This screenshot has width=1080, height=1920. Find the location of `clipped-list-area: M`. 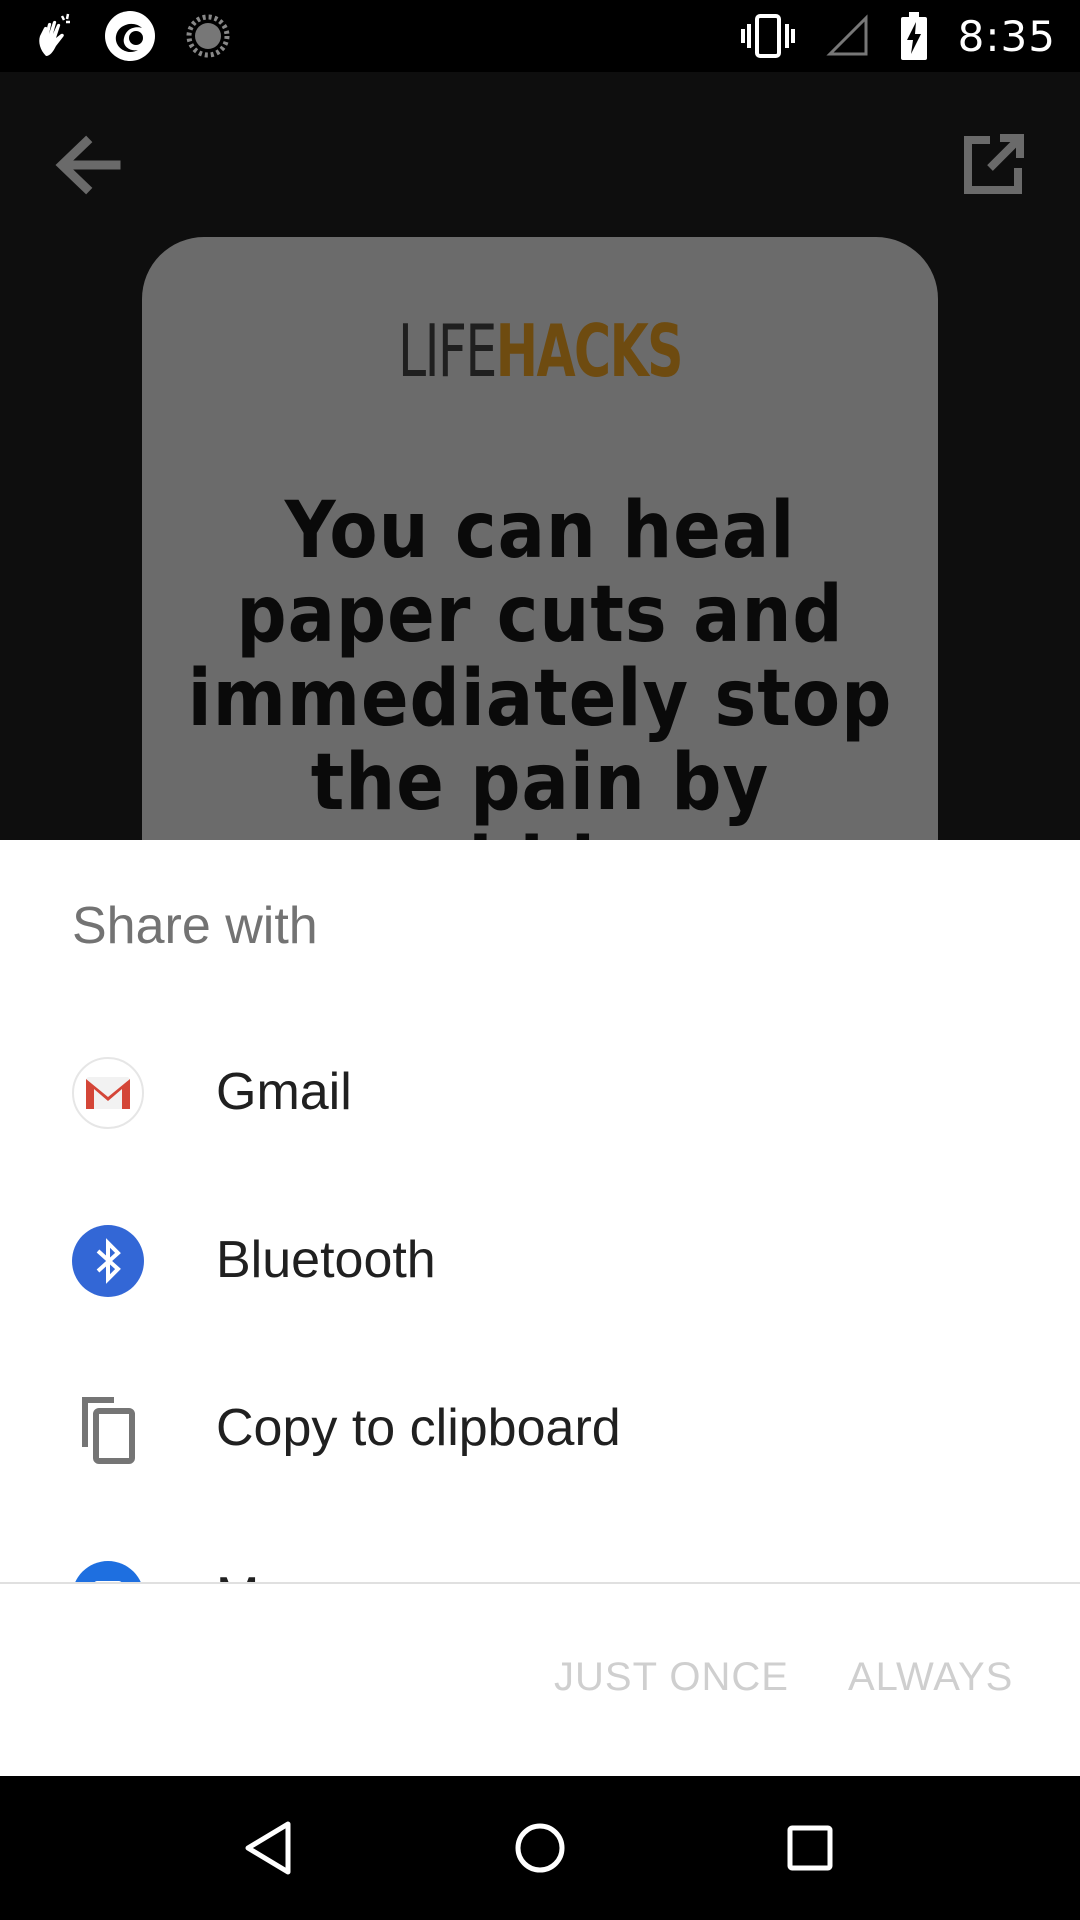

clipped-list-area: M is located at coordinates (540, 1547).